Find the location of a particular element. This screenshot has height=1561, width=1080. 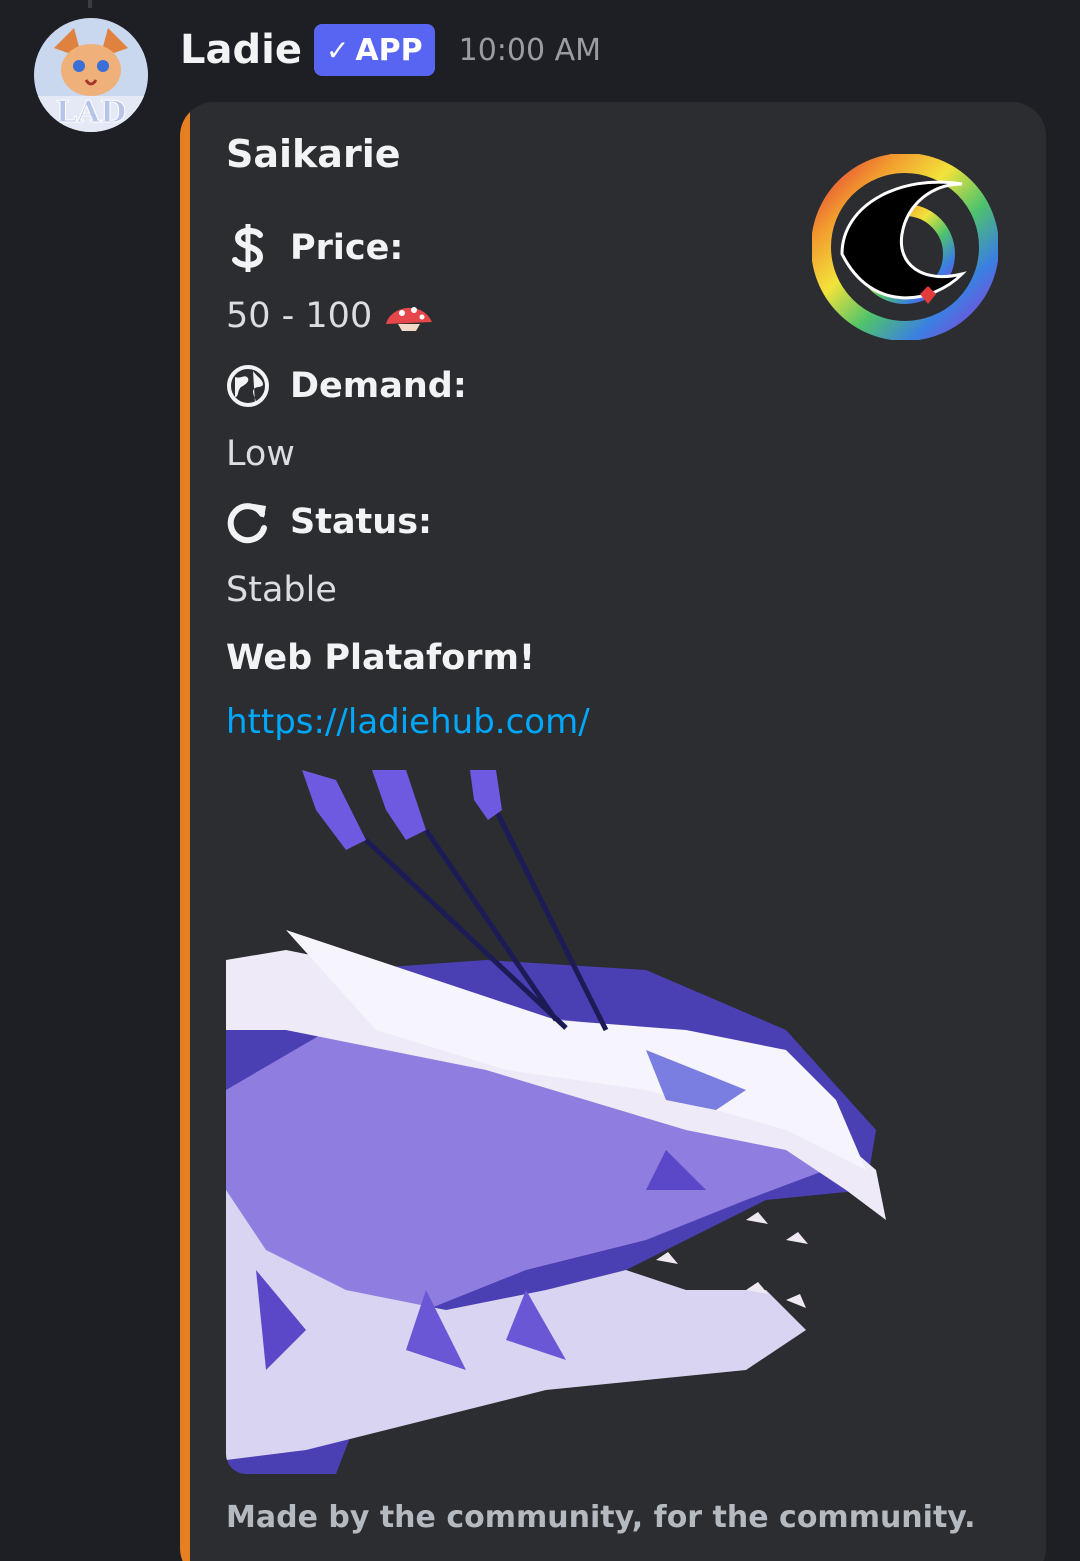

field-status: Status: is located at coordinates (329, 522).